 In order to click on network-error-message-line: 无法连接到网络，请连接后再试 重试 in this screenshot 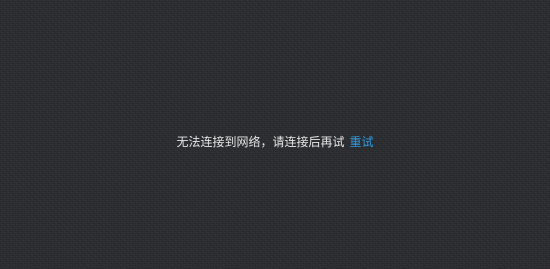, I will do `click(275, 142)`.